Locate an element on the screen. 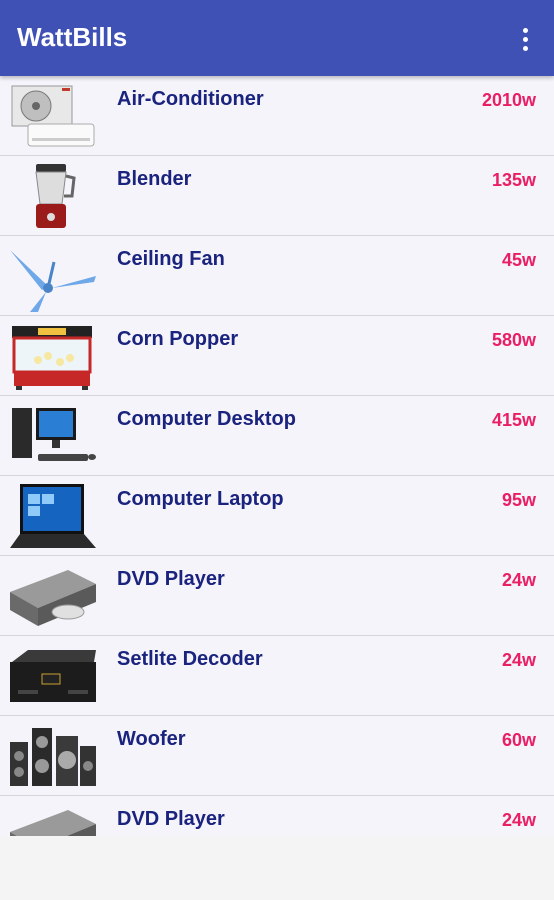 This screenshot has width=554, height=900. list-item: Computer Laptop 95w is located at coordinates (277, 516).